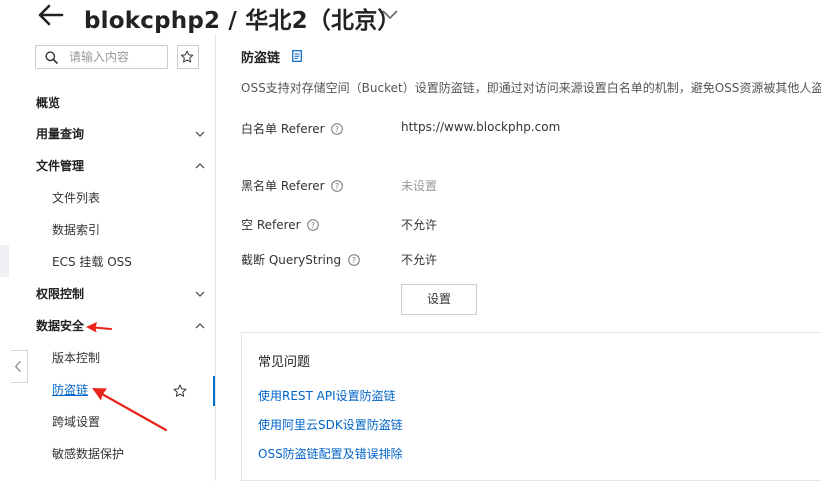 This screenshot has height=481, width=821. Describe the element at coordinates (283, 186) in the screenshot. I see `setting-label: 黑名单 Referer` at that location.